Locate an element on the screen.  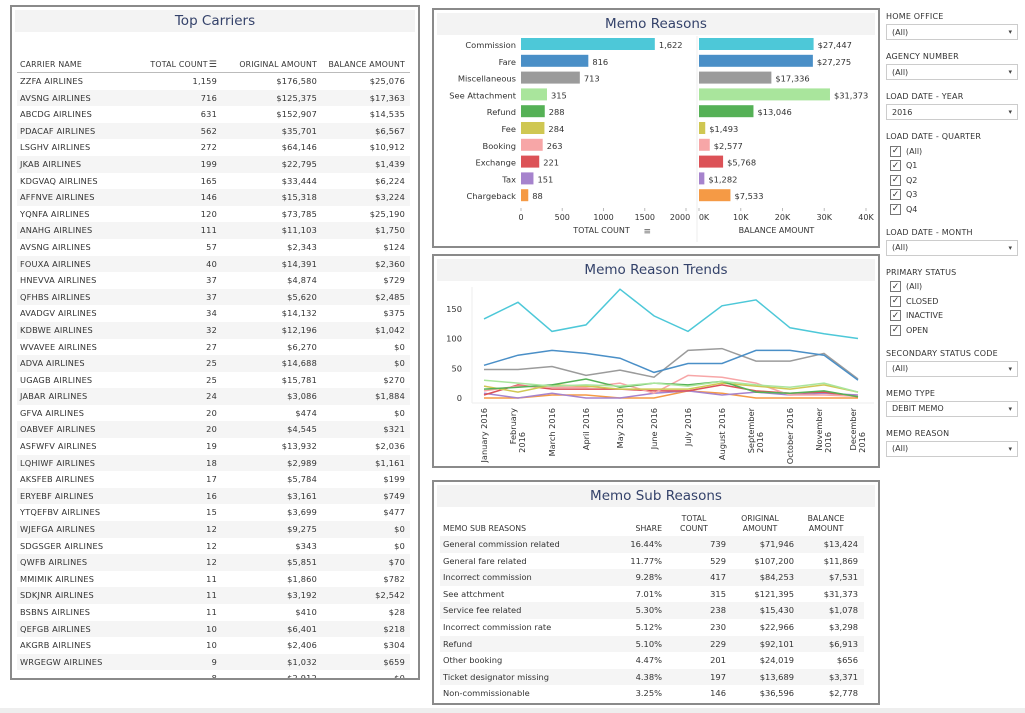
table-row: WJEFGA AIRLINES 12 $9,275 $0 is located at coordinates (213, 529).